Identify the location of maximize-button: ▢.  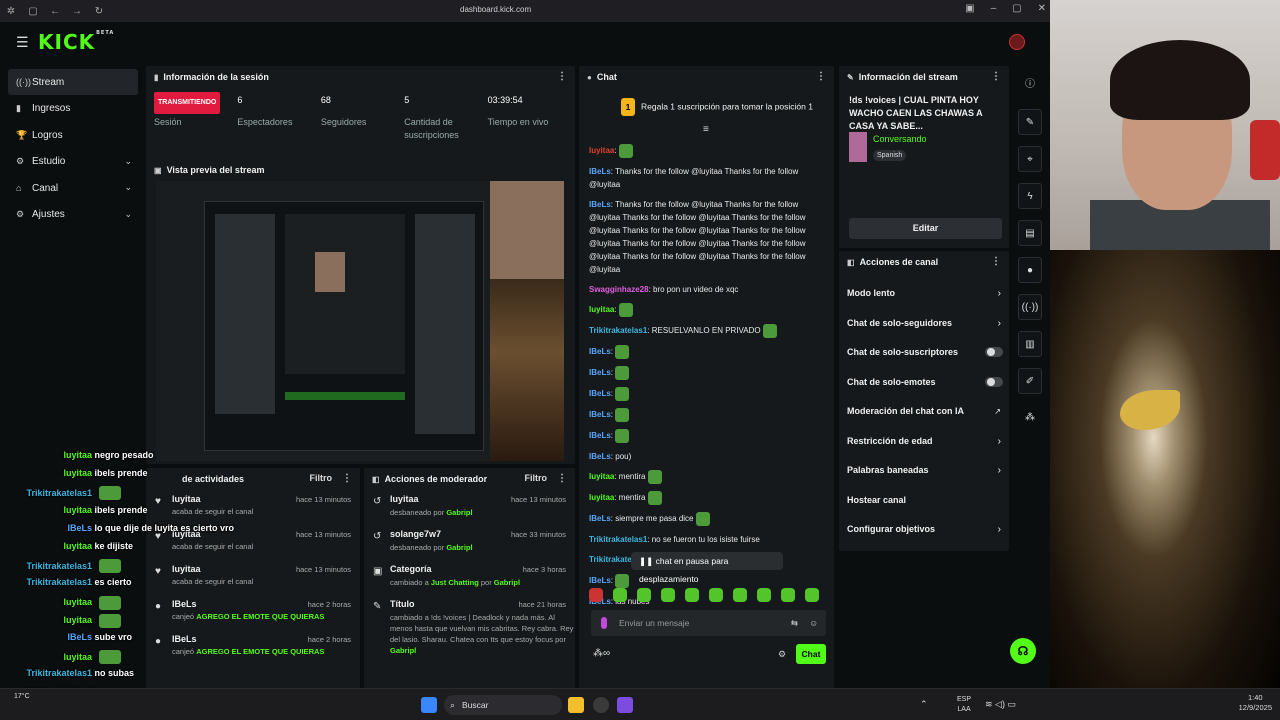
(1016, 8).